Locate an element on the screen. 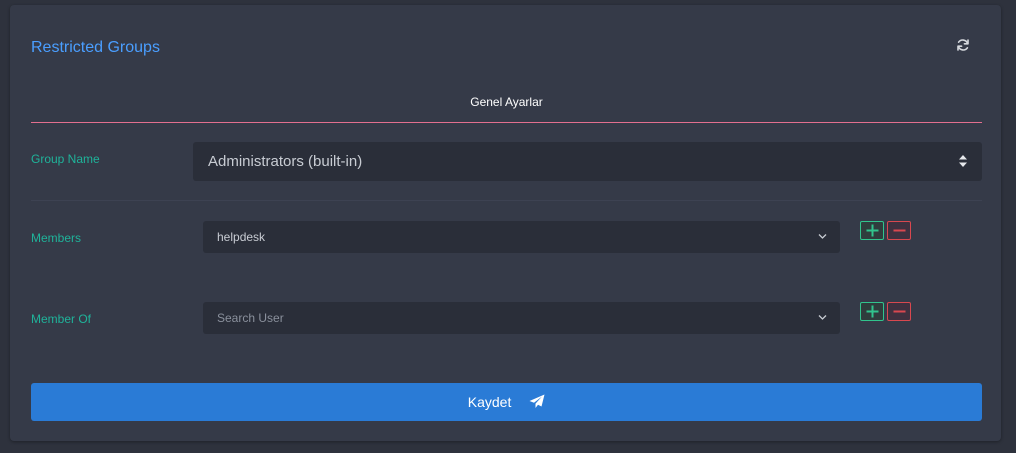 This screenshot has width=1016, height=453. remove-member-of-button is located at coordinates (899, 311).